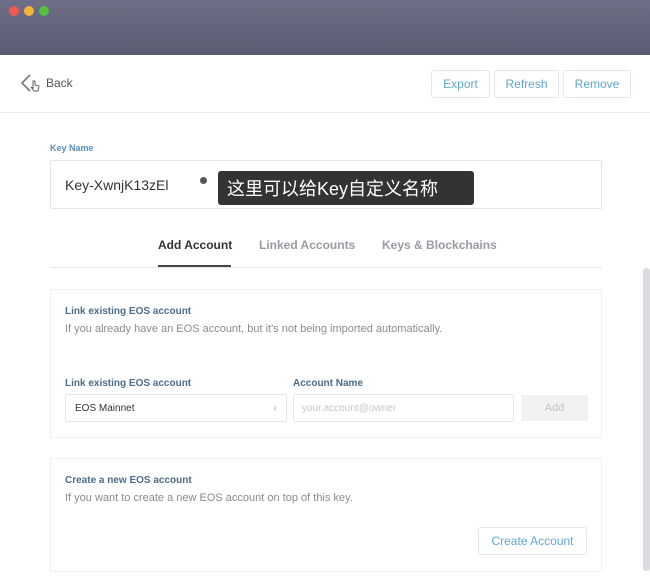 This screenshot has height=578, width=650. What do you see at coordinates (346, 188) in the screenshot?
I see `annotation-tooltip: 这里可以给Key自定义名称` at bounding box center [346, 188].